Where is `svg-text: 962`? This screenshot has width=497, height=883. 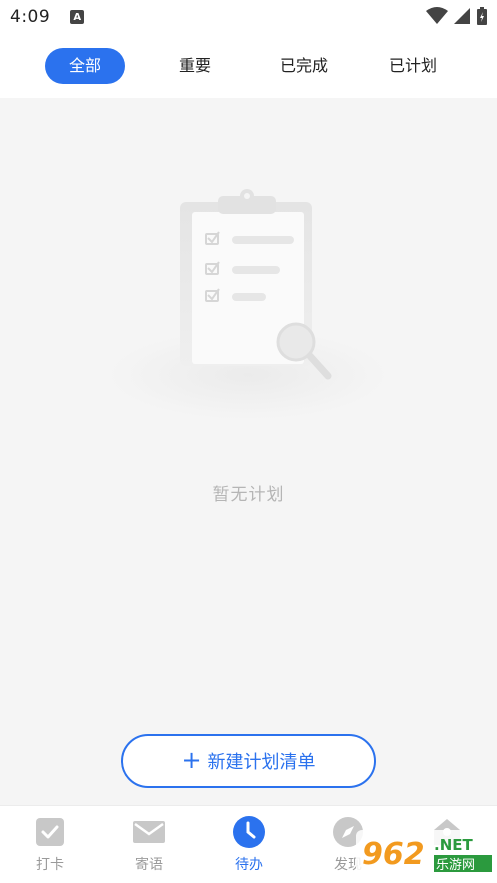 svg-text: 962 is located at coordinates (393, 854).